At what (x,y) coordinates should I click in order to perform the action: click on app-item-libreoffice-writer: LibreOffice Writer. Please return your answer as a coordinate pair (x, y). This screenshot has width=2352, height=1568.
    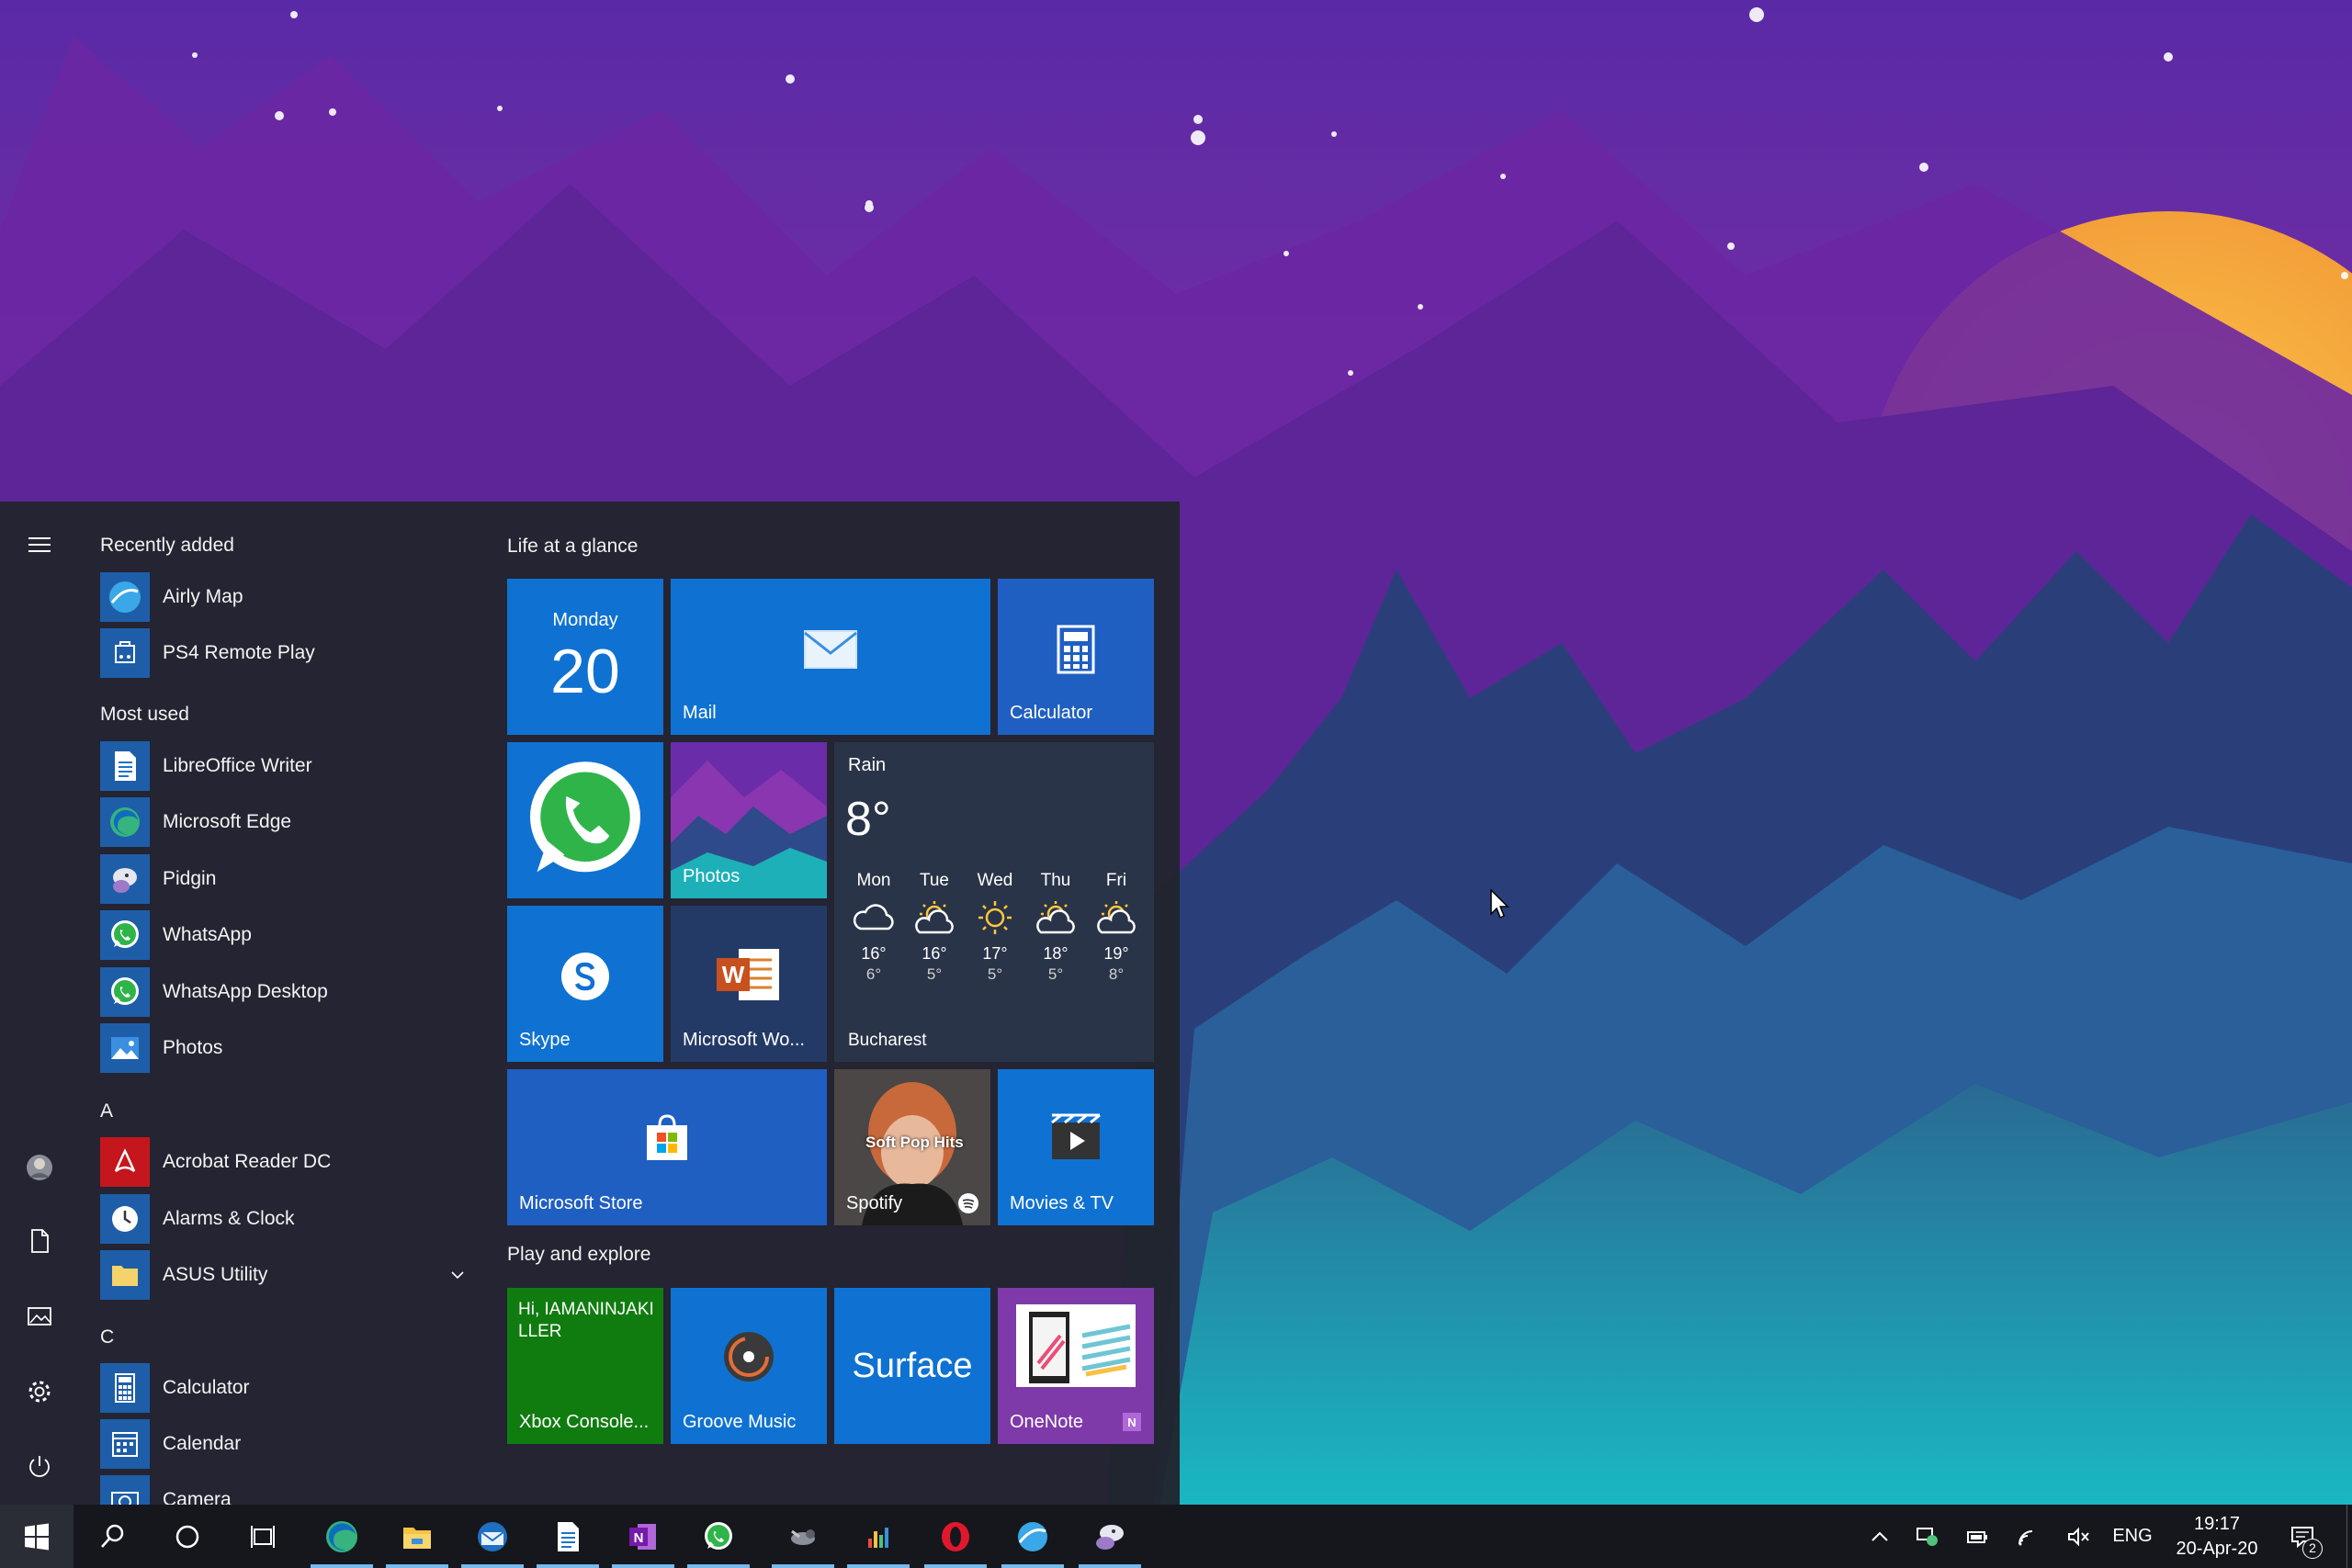
    Looking at the image, I should click on (284, 766).